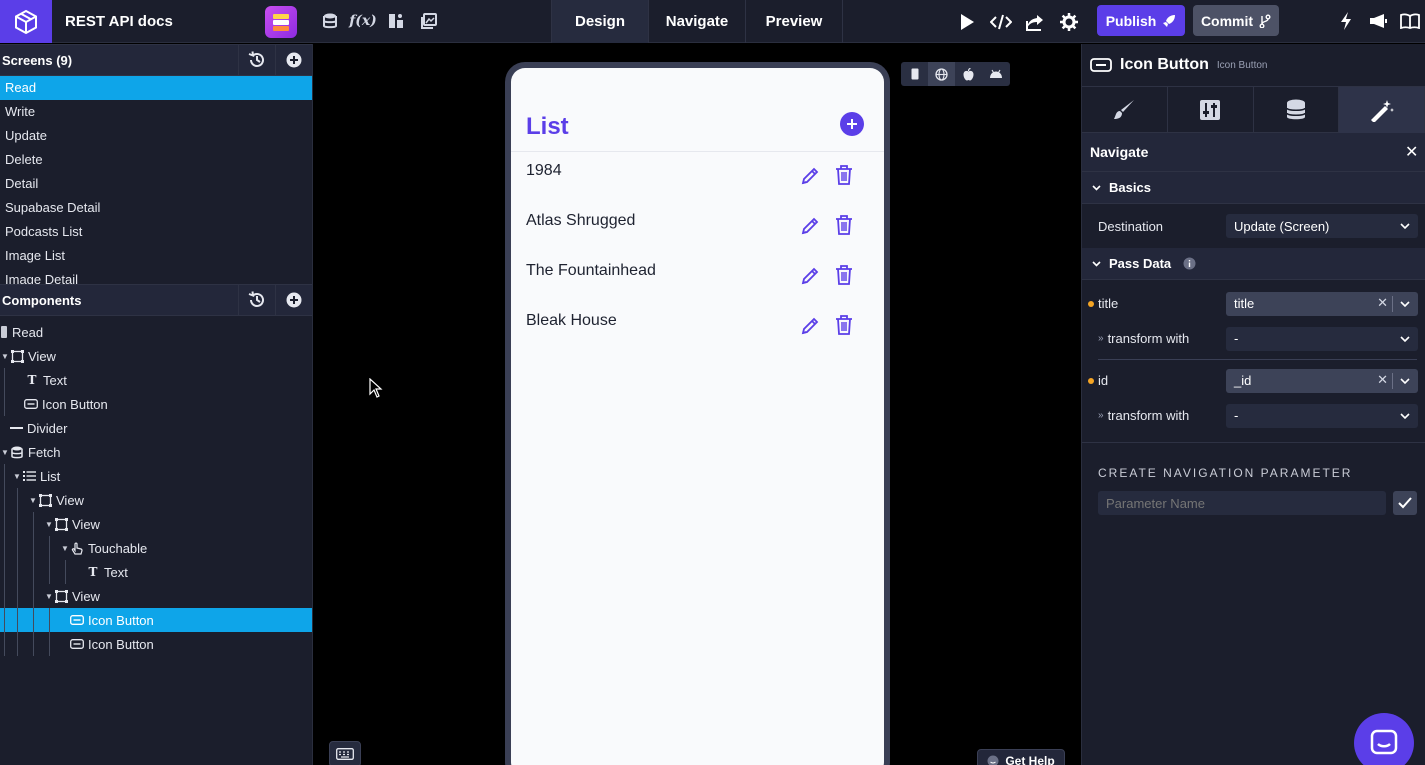 Image resolution: width=1425 pixels, height=765 pixels. I want to click on book-icon, so click(1410, 21).